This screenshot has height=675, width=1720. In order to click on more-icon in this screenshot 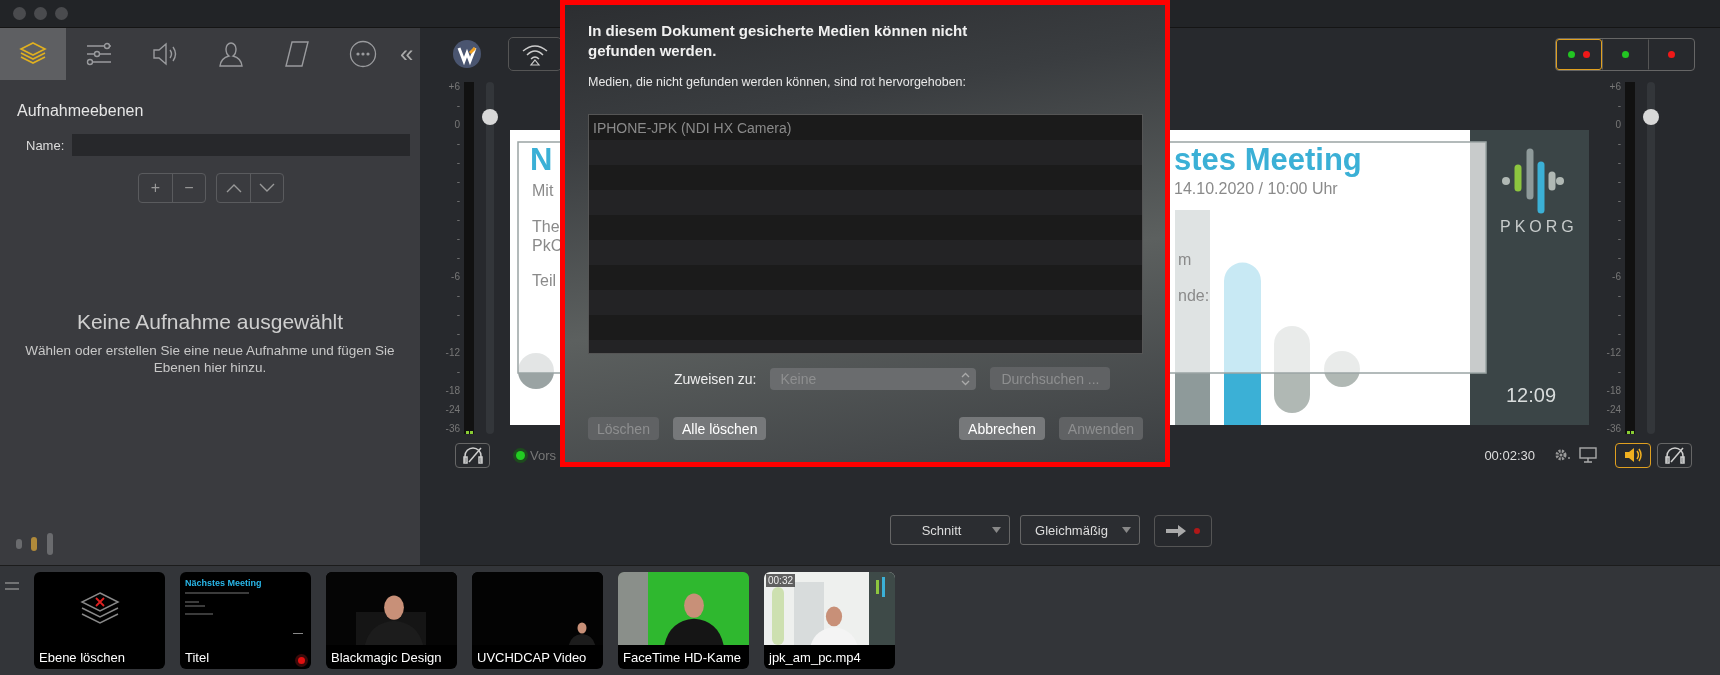, I will do `click(363, 54)`.